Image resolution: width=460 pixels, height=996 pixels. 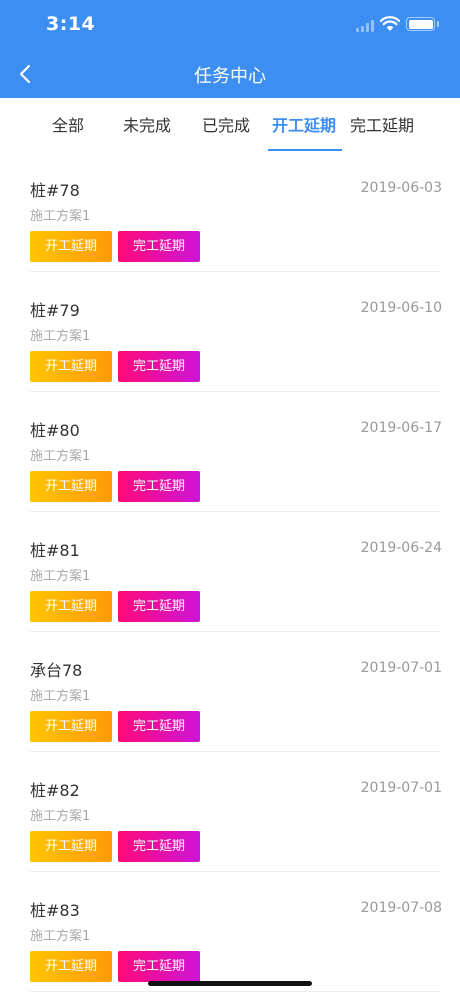 What do you see at coordinates (56, 670) in the screenshot?
I see `task-title: 承台78` at bounding box center [56, 670].